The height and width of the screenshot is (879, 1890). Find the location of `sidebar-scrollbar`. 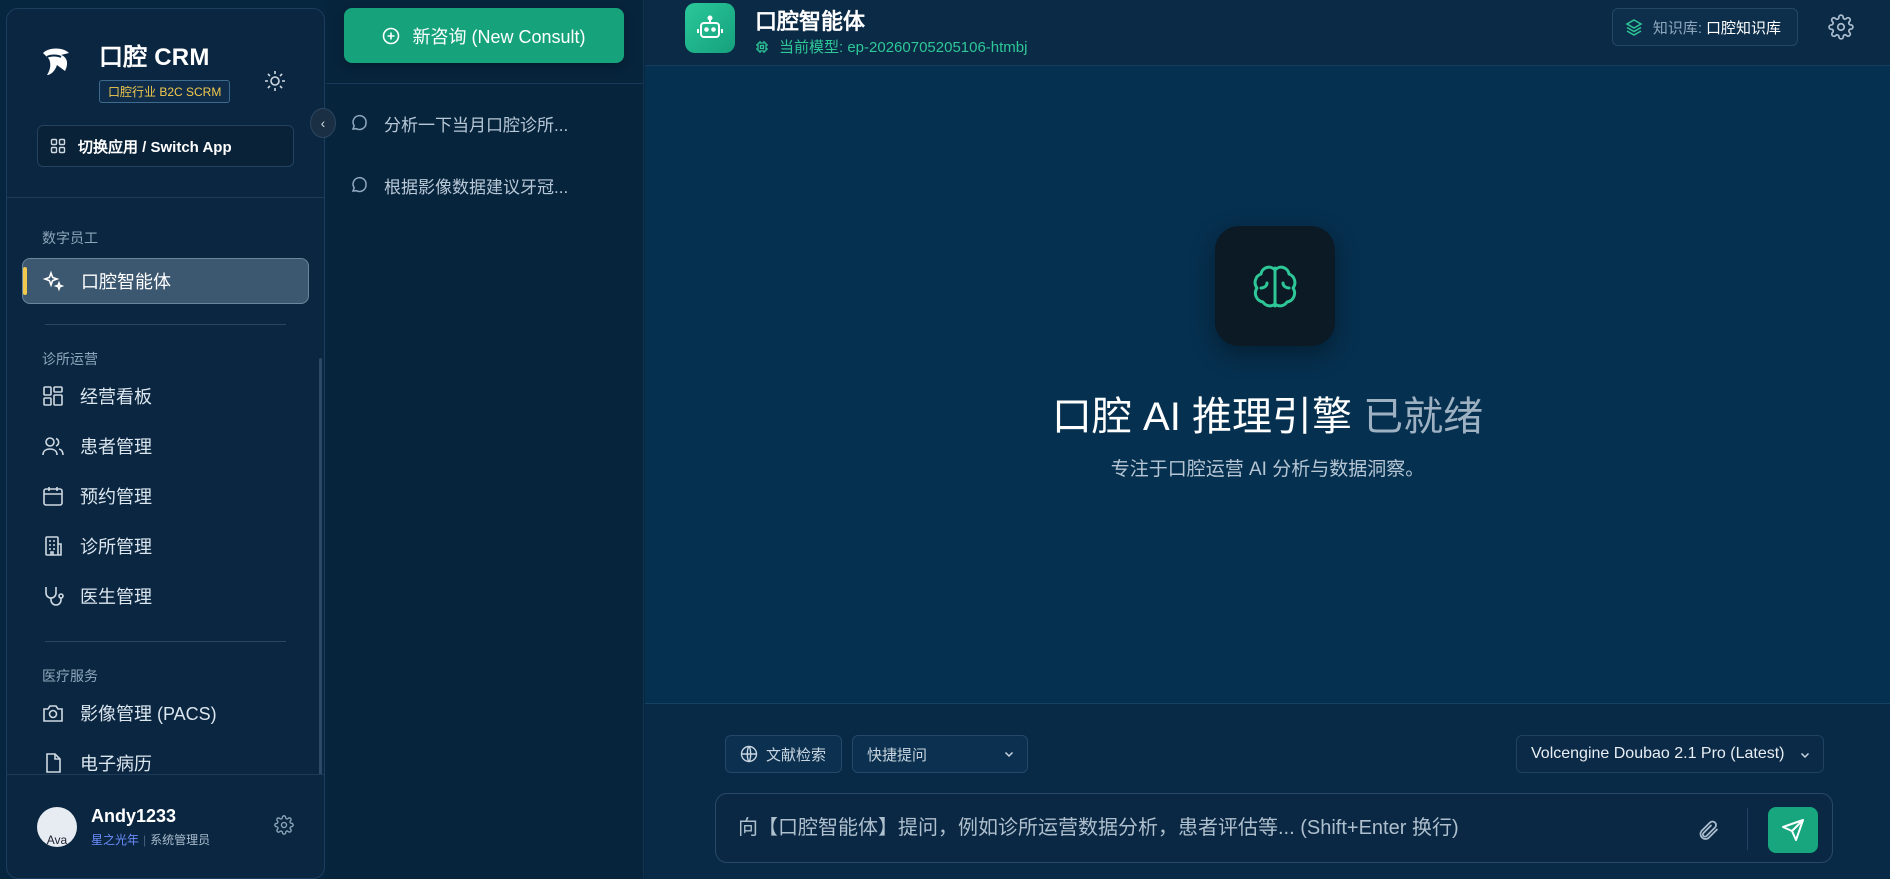

sidebar-scrollbar is located at coordinates (320, 566).